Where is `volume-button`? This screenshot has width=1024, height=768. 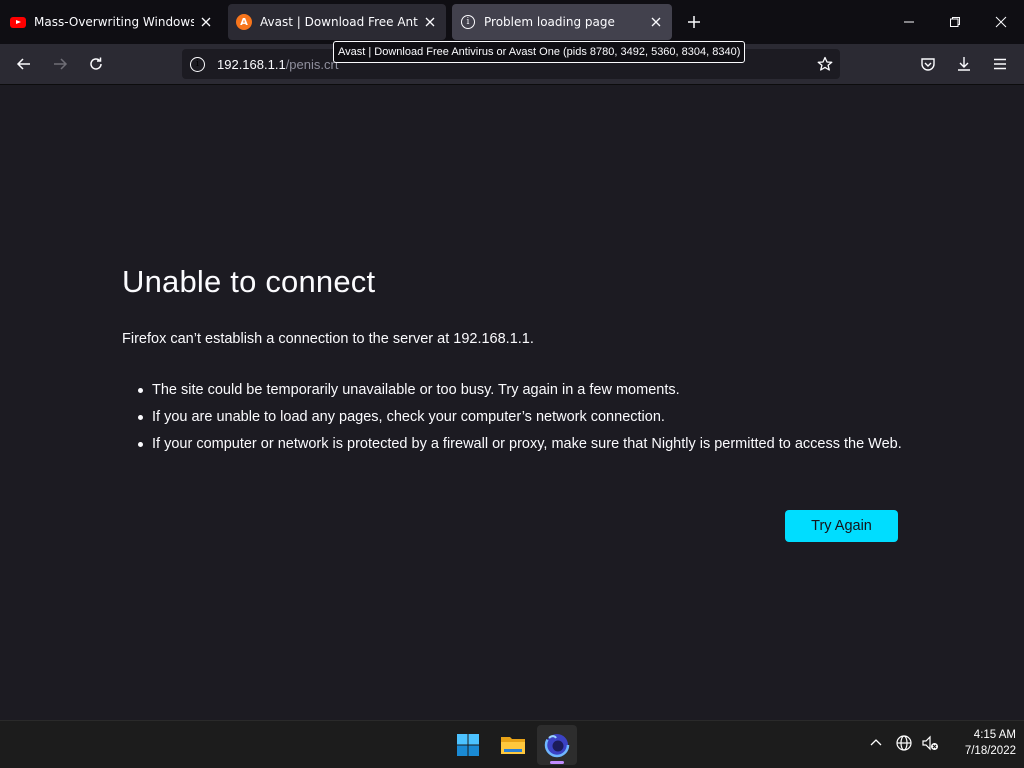 volume-button is located at coordinates (930, 743).